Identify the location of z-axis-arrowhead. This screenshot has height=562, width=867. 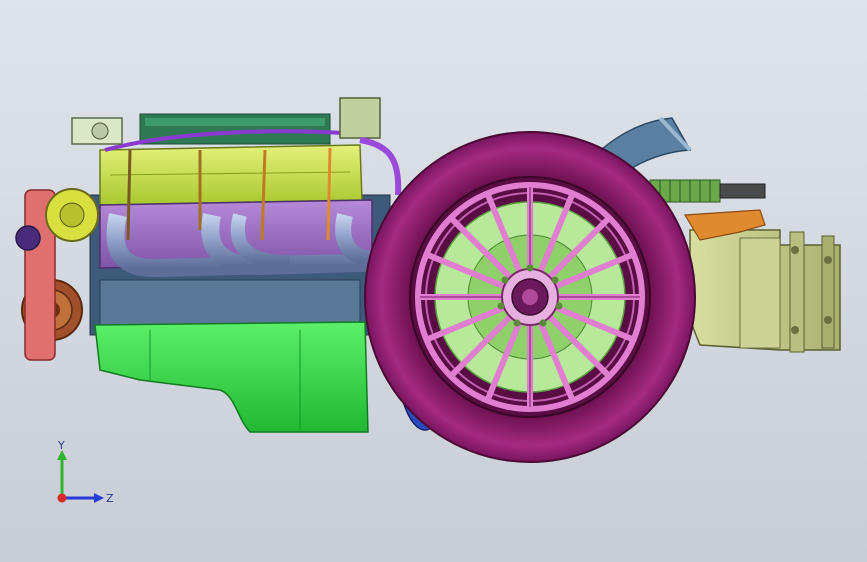
(99, 498).